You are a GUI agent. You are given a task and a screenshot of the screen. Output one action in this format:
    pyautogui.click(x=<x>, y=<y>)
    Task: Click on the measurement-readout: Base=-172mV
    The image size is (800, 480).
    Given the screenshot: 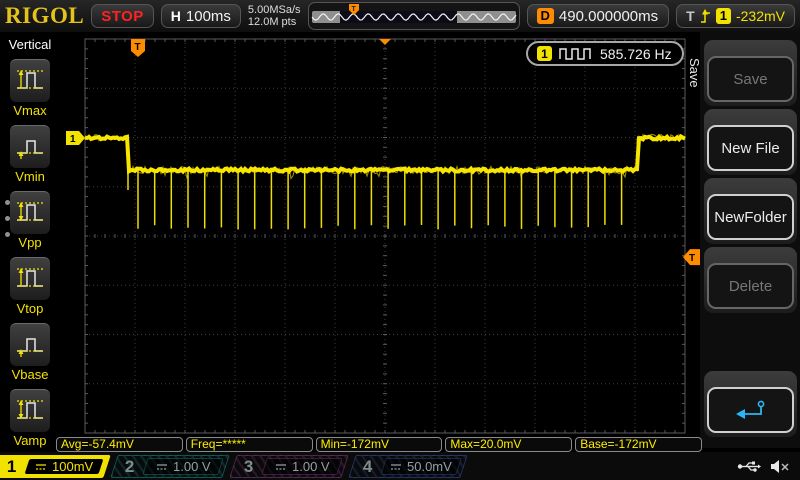 What is the action you would take?
    pyautogui.click(x=638, y=444)
    